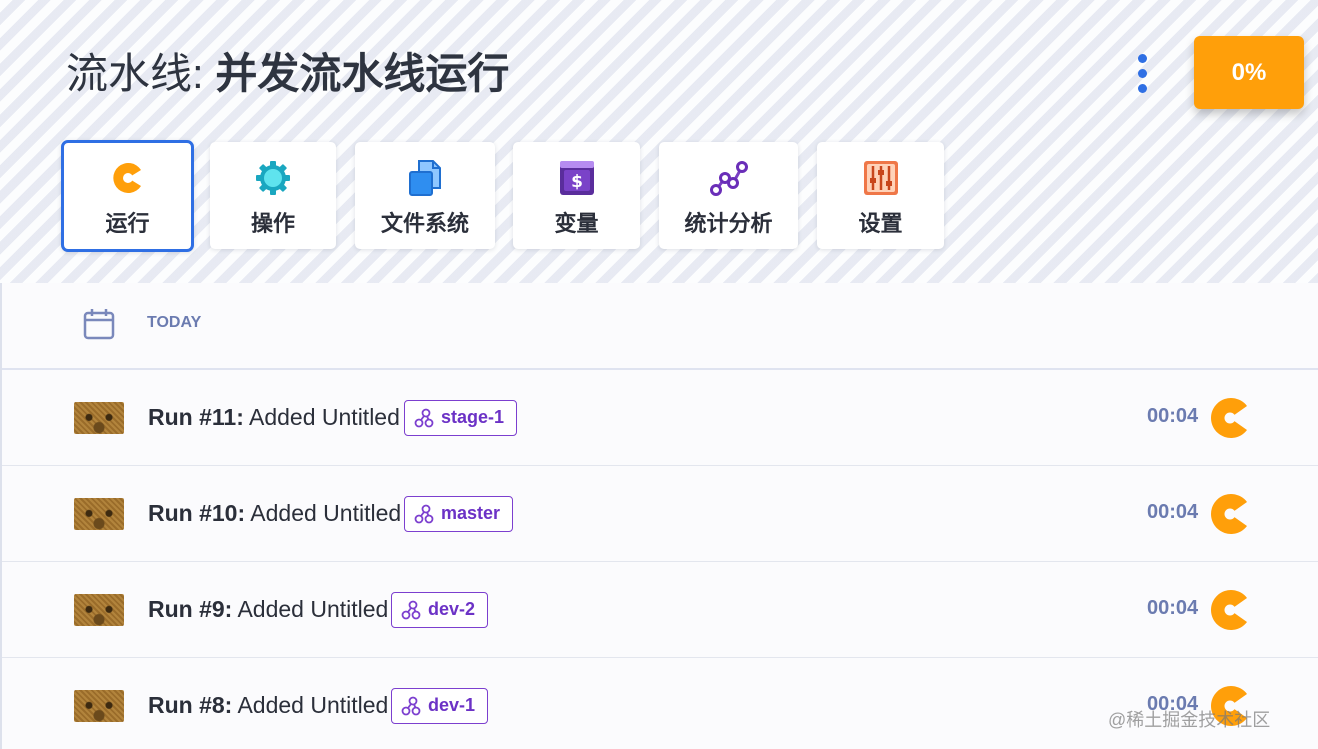  What do you see at coordinates (273, 178) in the screenshot?
I see `gear-icon` at bounding box center [273, 178].